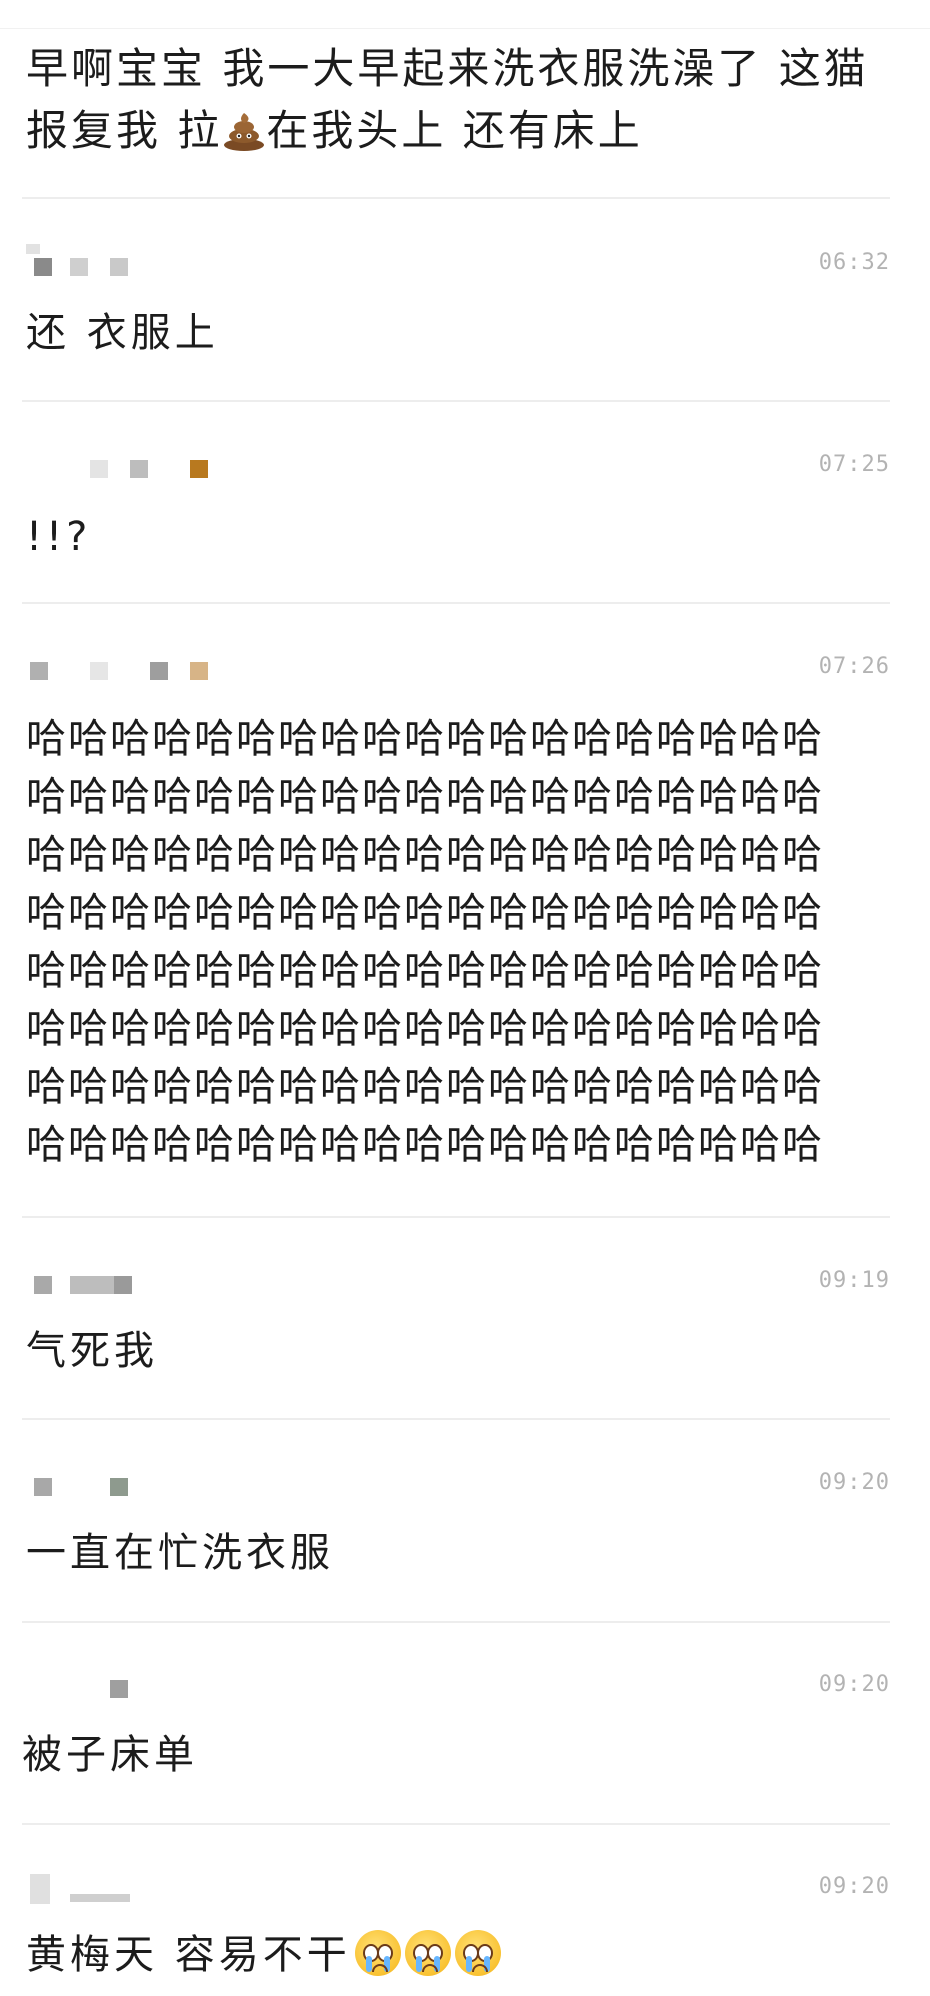  Describe the element at coordinates (465, 317) in the screenshot. I see `comment-item: 06:32 还 衣服上` at that location.